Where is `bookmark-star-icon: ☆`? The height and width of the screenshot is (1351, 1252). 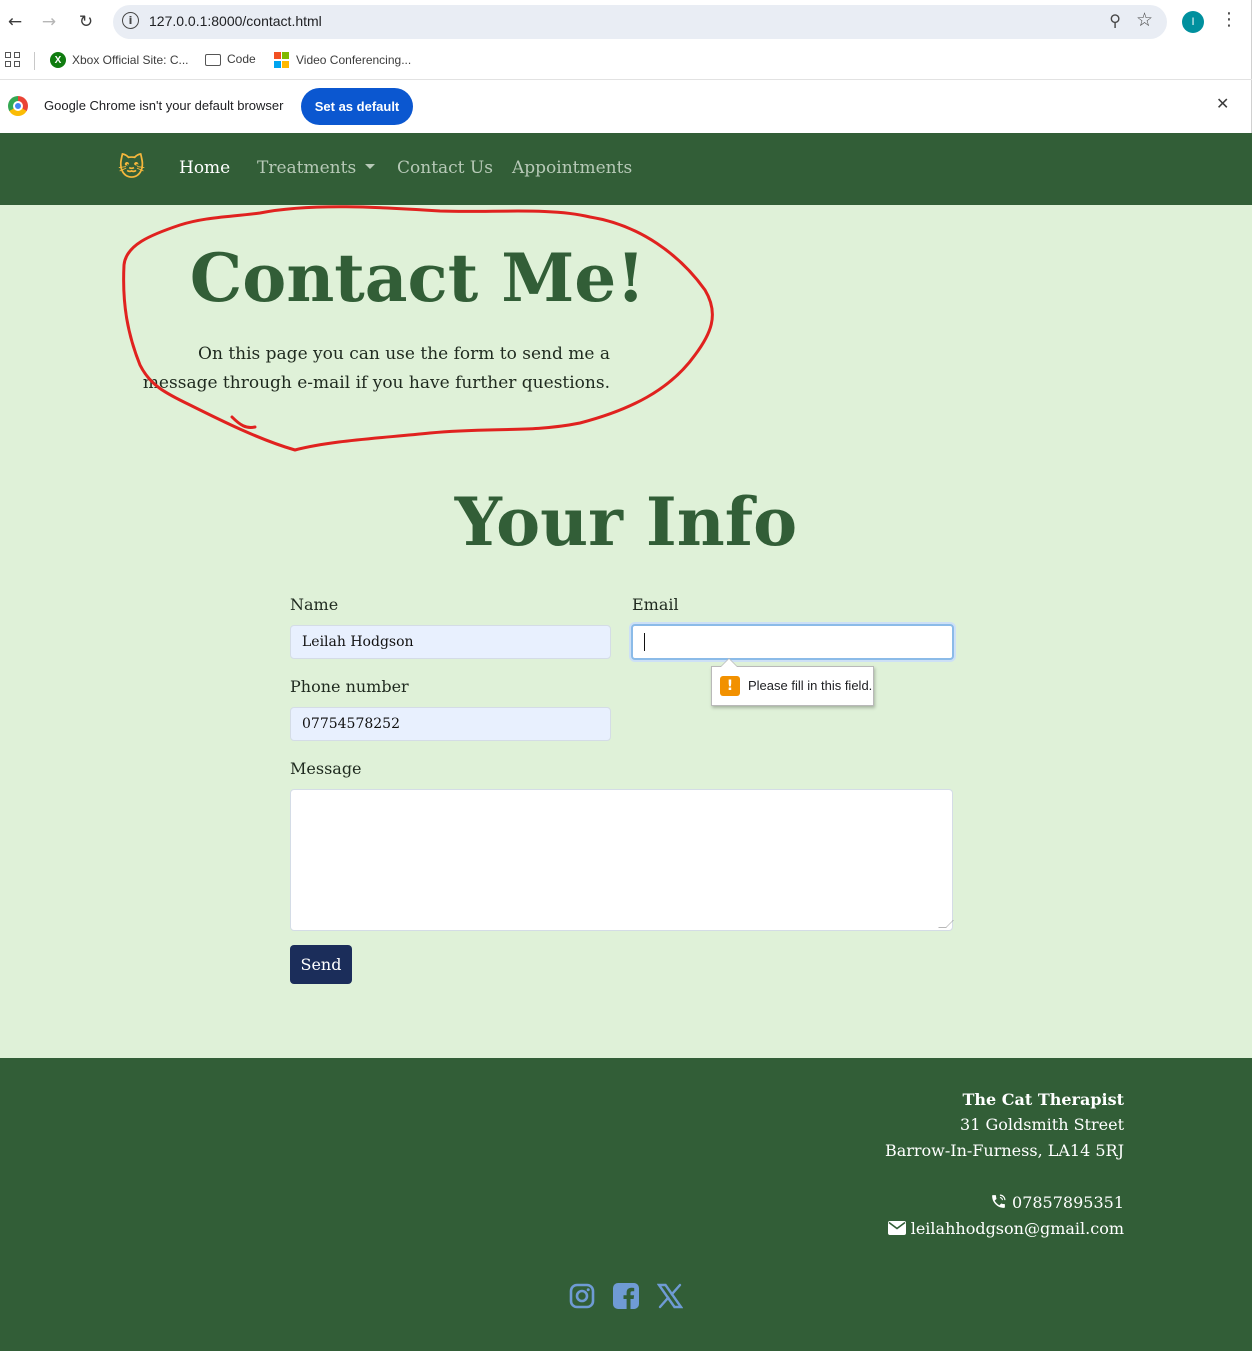 bookmark-star-icon: ☆ is located at coordinates (1144, 20).